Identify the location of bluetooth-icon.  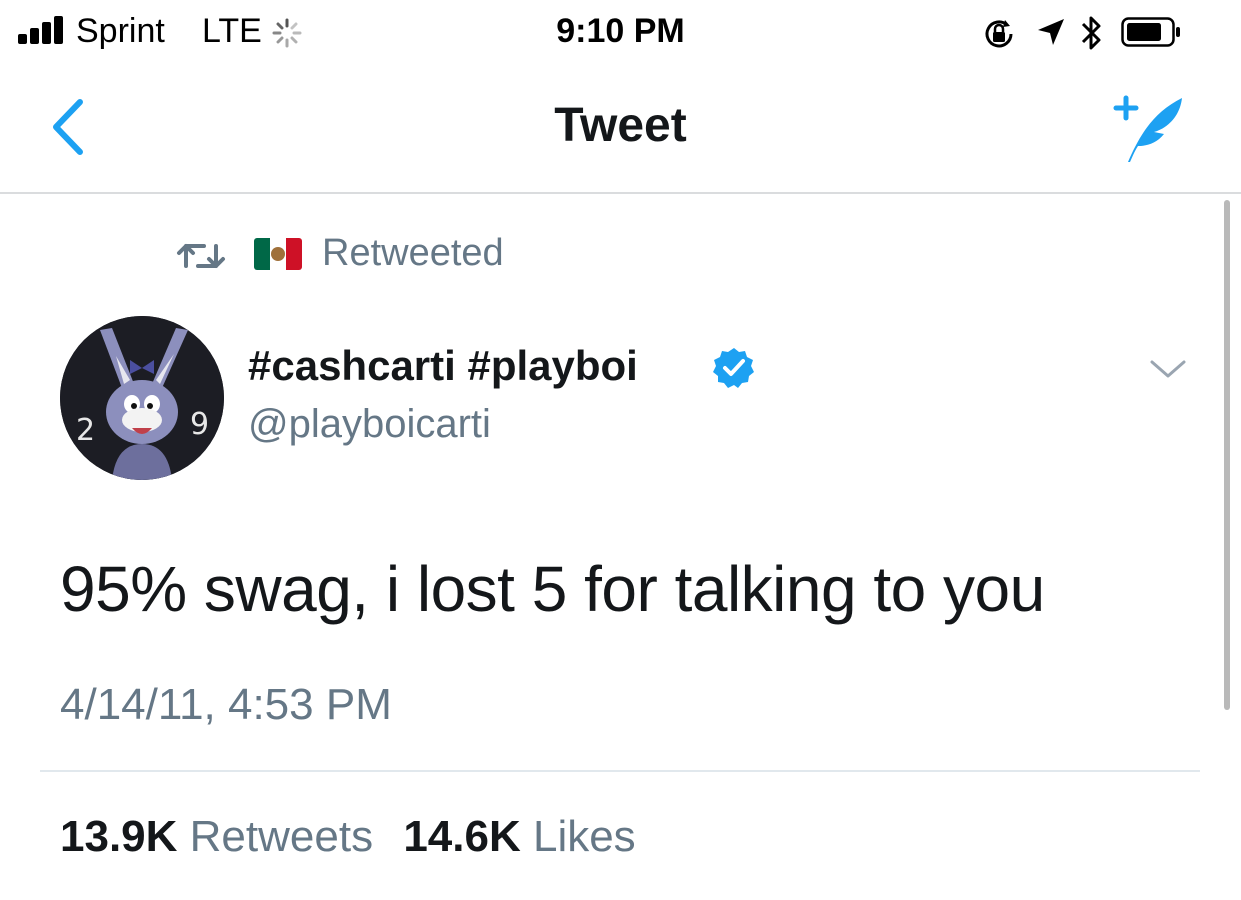
(1091, 33).